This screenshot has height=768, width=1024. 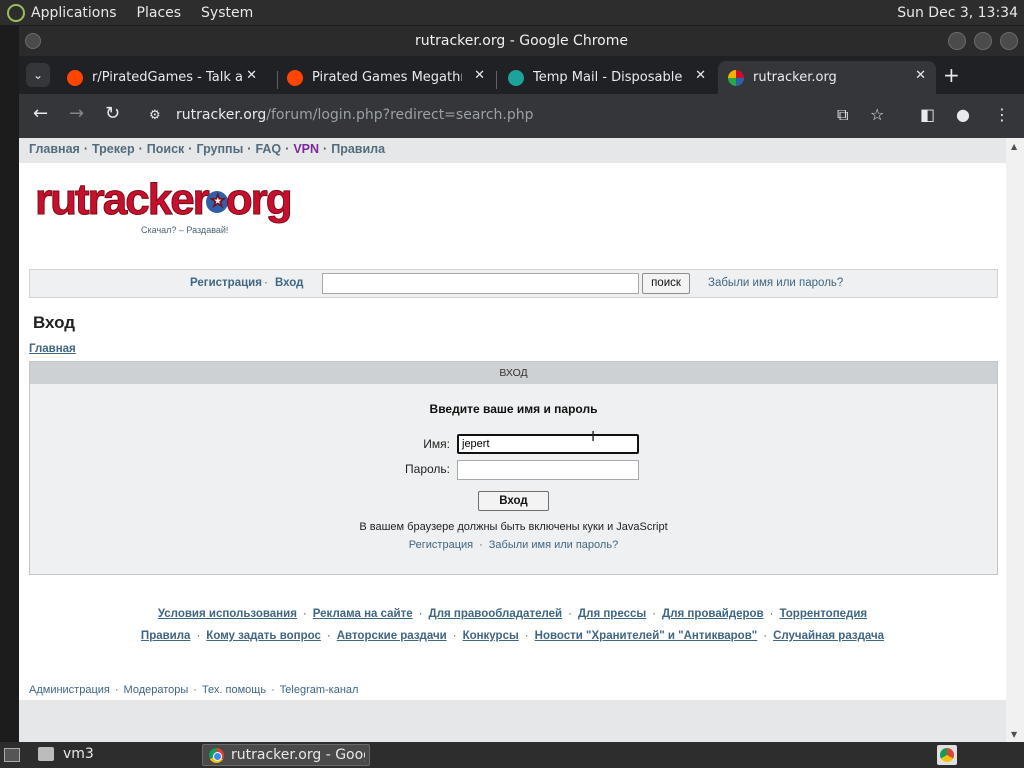 What do you see at coordinates (227, 614) in the screenshot?
I see `footer-link: Условия использования` at bounding box center [227, 614].